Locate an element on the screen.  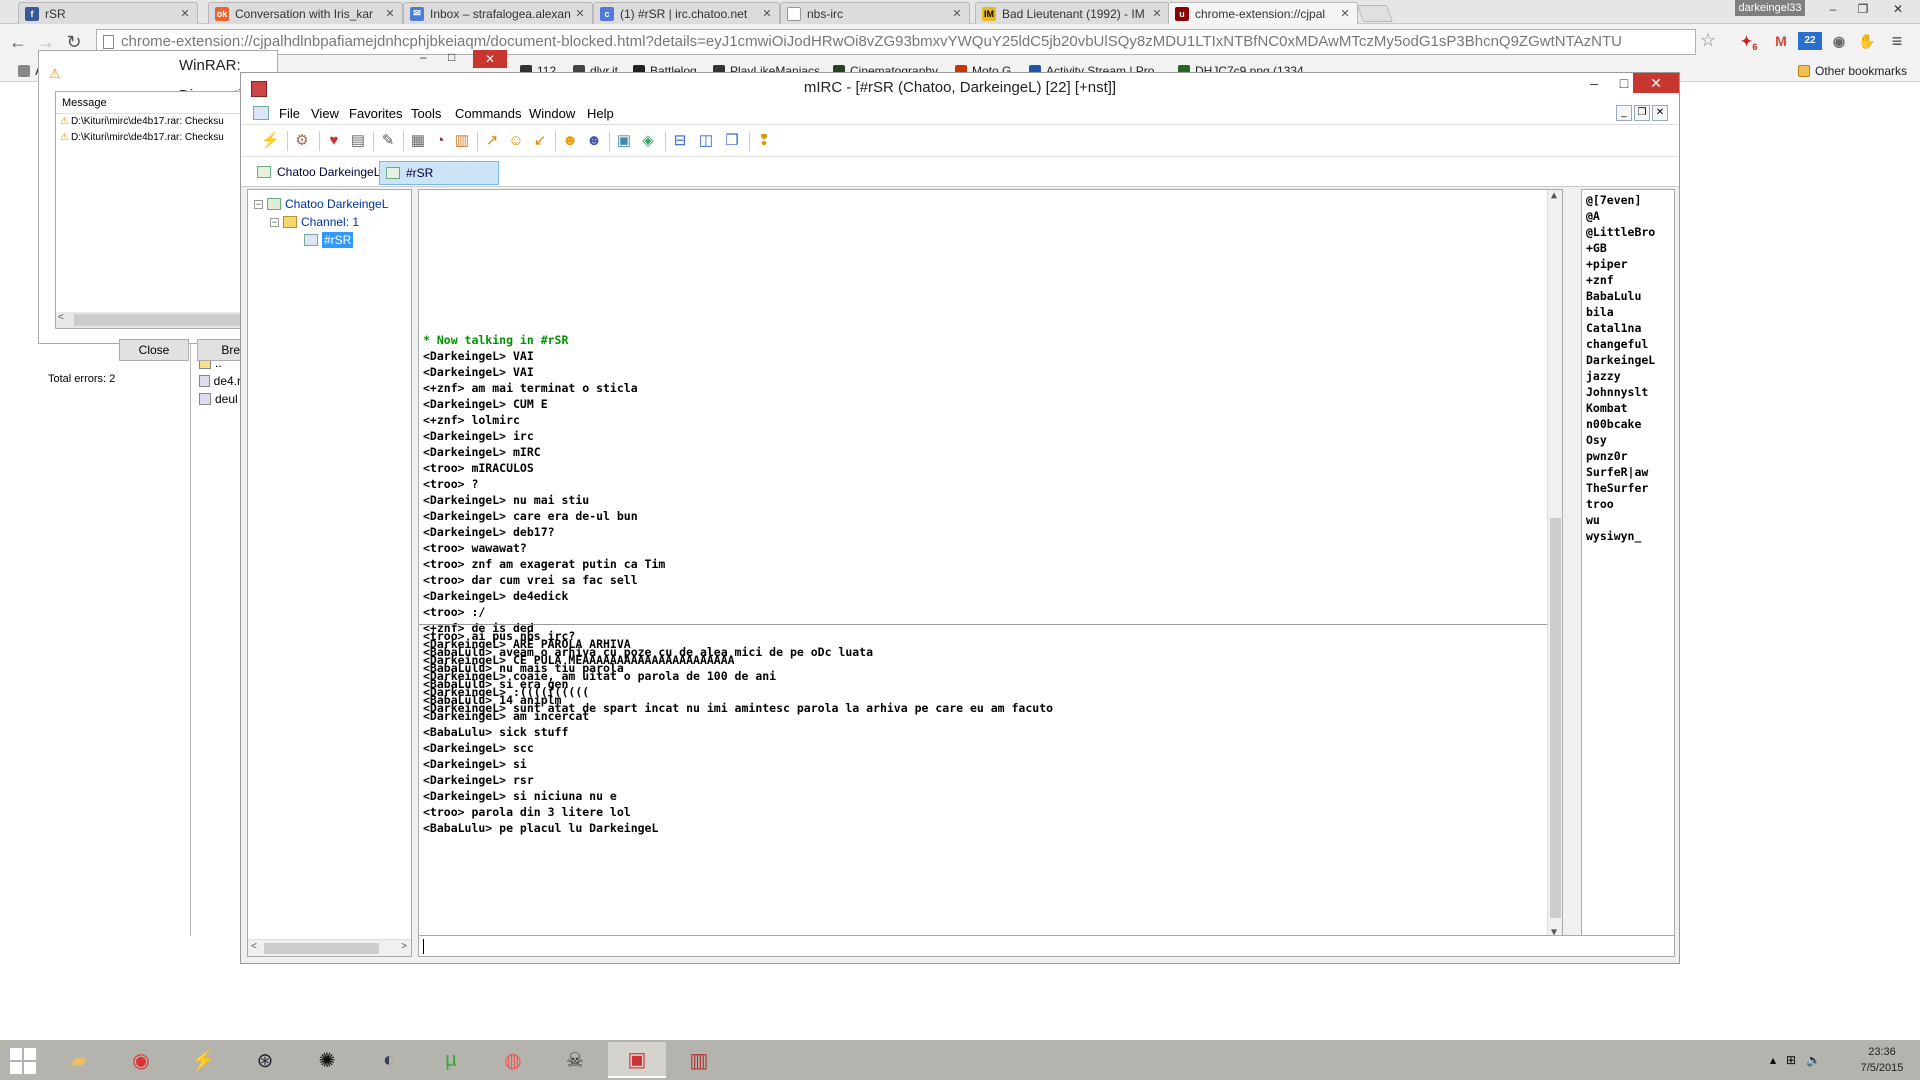
spider-icon: ✺ is located at coordinates (327, 1060).